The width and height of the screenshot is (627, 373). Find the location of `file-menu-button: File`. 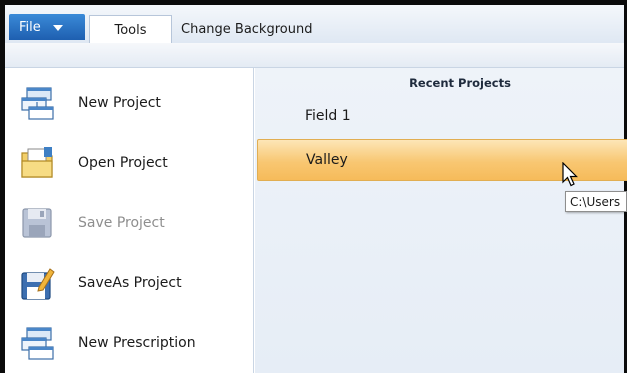

file-menu-button: File is located at coordinates (47, 27).